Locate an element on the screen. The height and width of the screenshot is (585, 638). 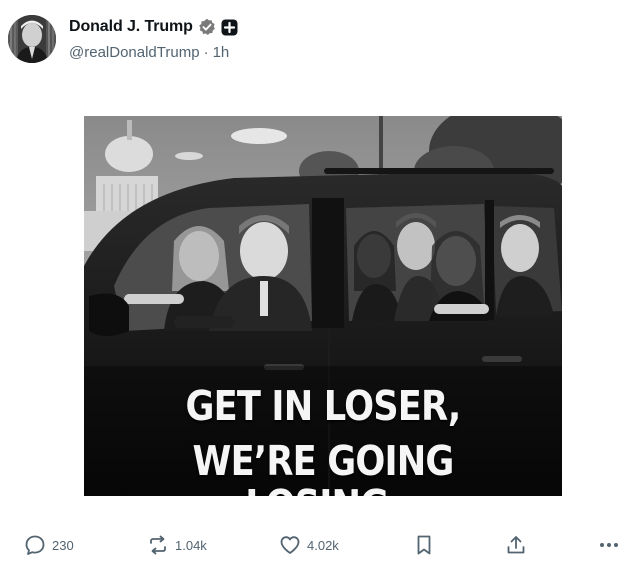
reply-icon is located at coordinates (35, 545).